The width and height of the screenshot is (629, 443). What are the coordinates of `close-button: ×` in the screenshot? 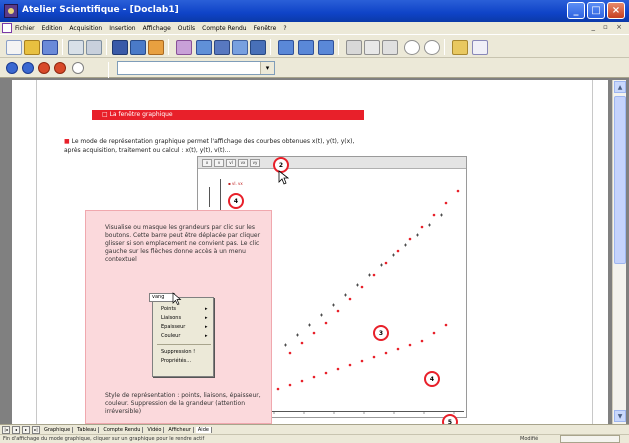 It's located at (616, 10).